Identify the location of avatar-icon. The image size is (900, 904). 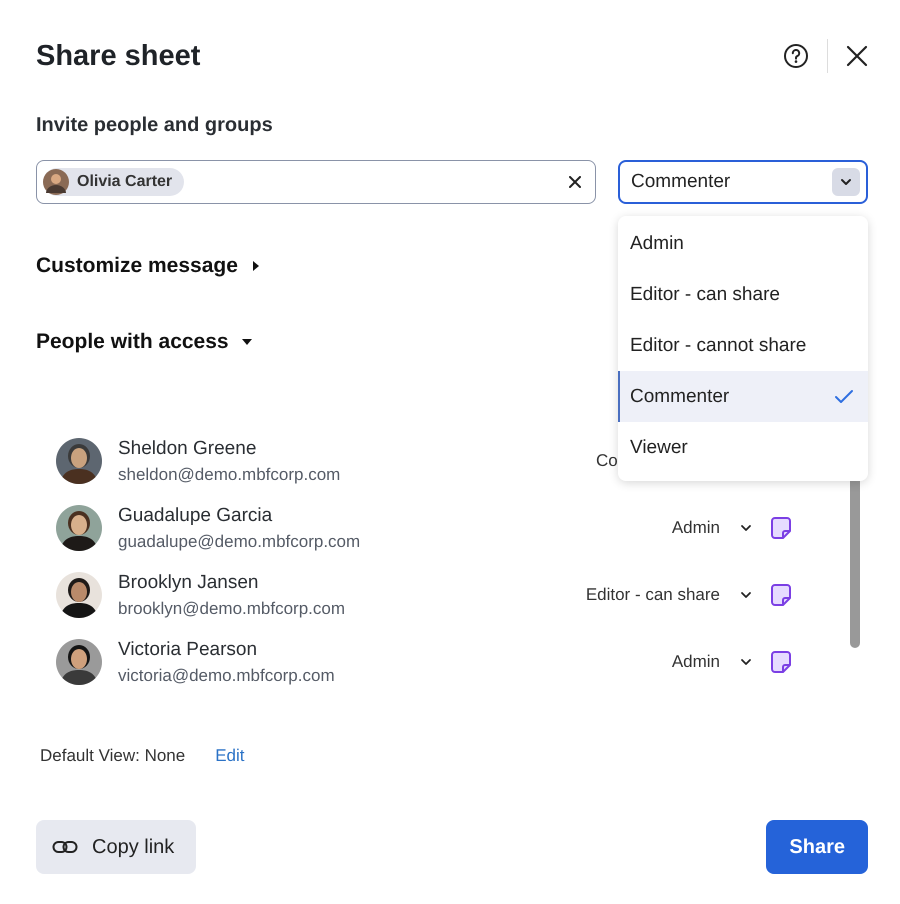
(56, 182).